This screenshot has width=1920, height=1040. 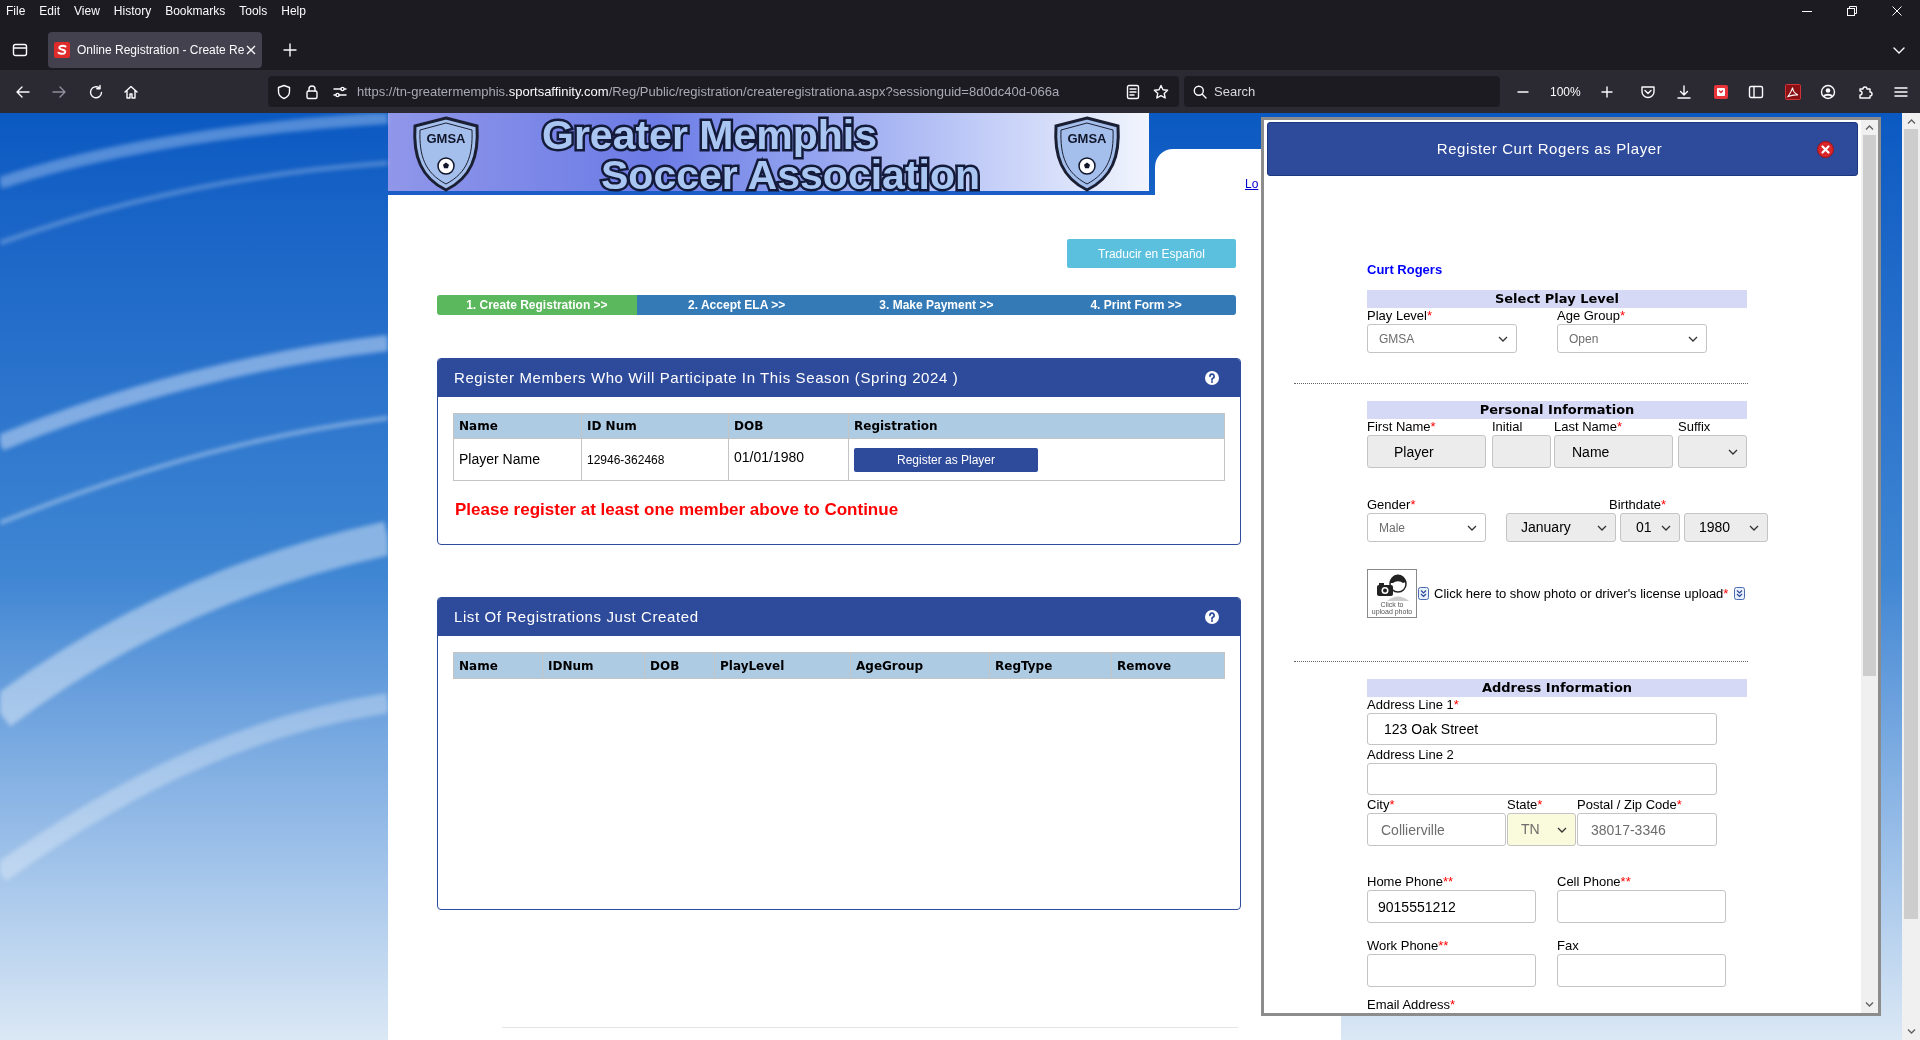 What do you see at coordinates (936, 305) in the screenshot?
I see `step-tab: 3. Make Payment >>` at bounding box center [936, 305].